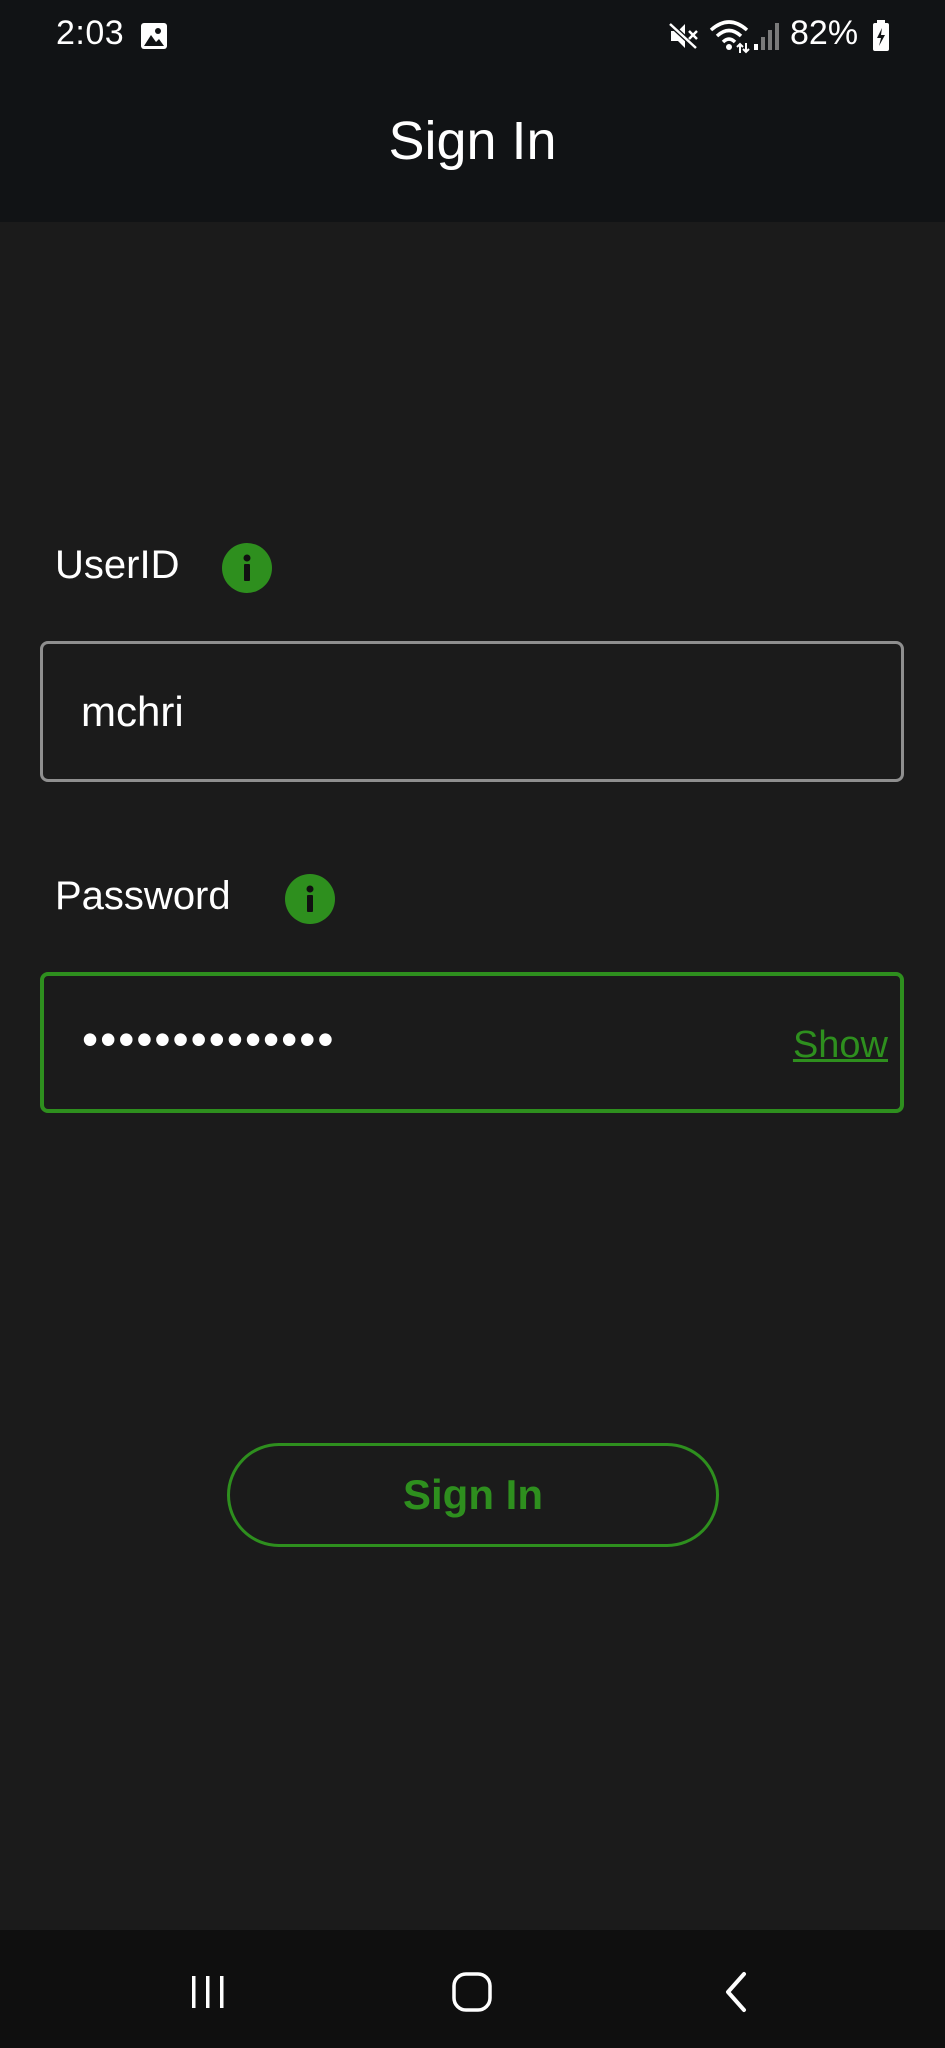  I want to click on gallery-icon, so click(154, 36).